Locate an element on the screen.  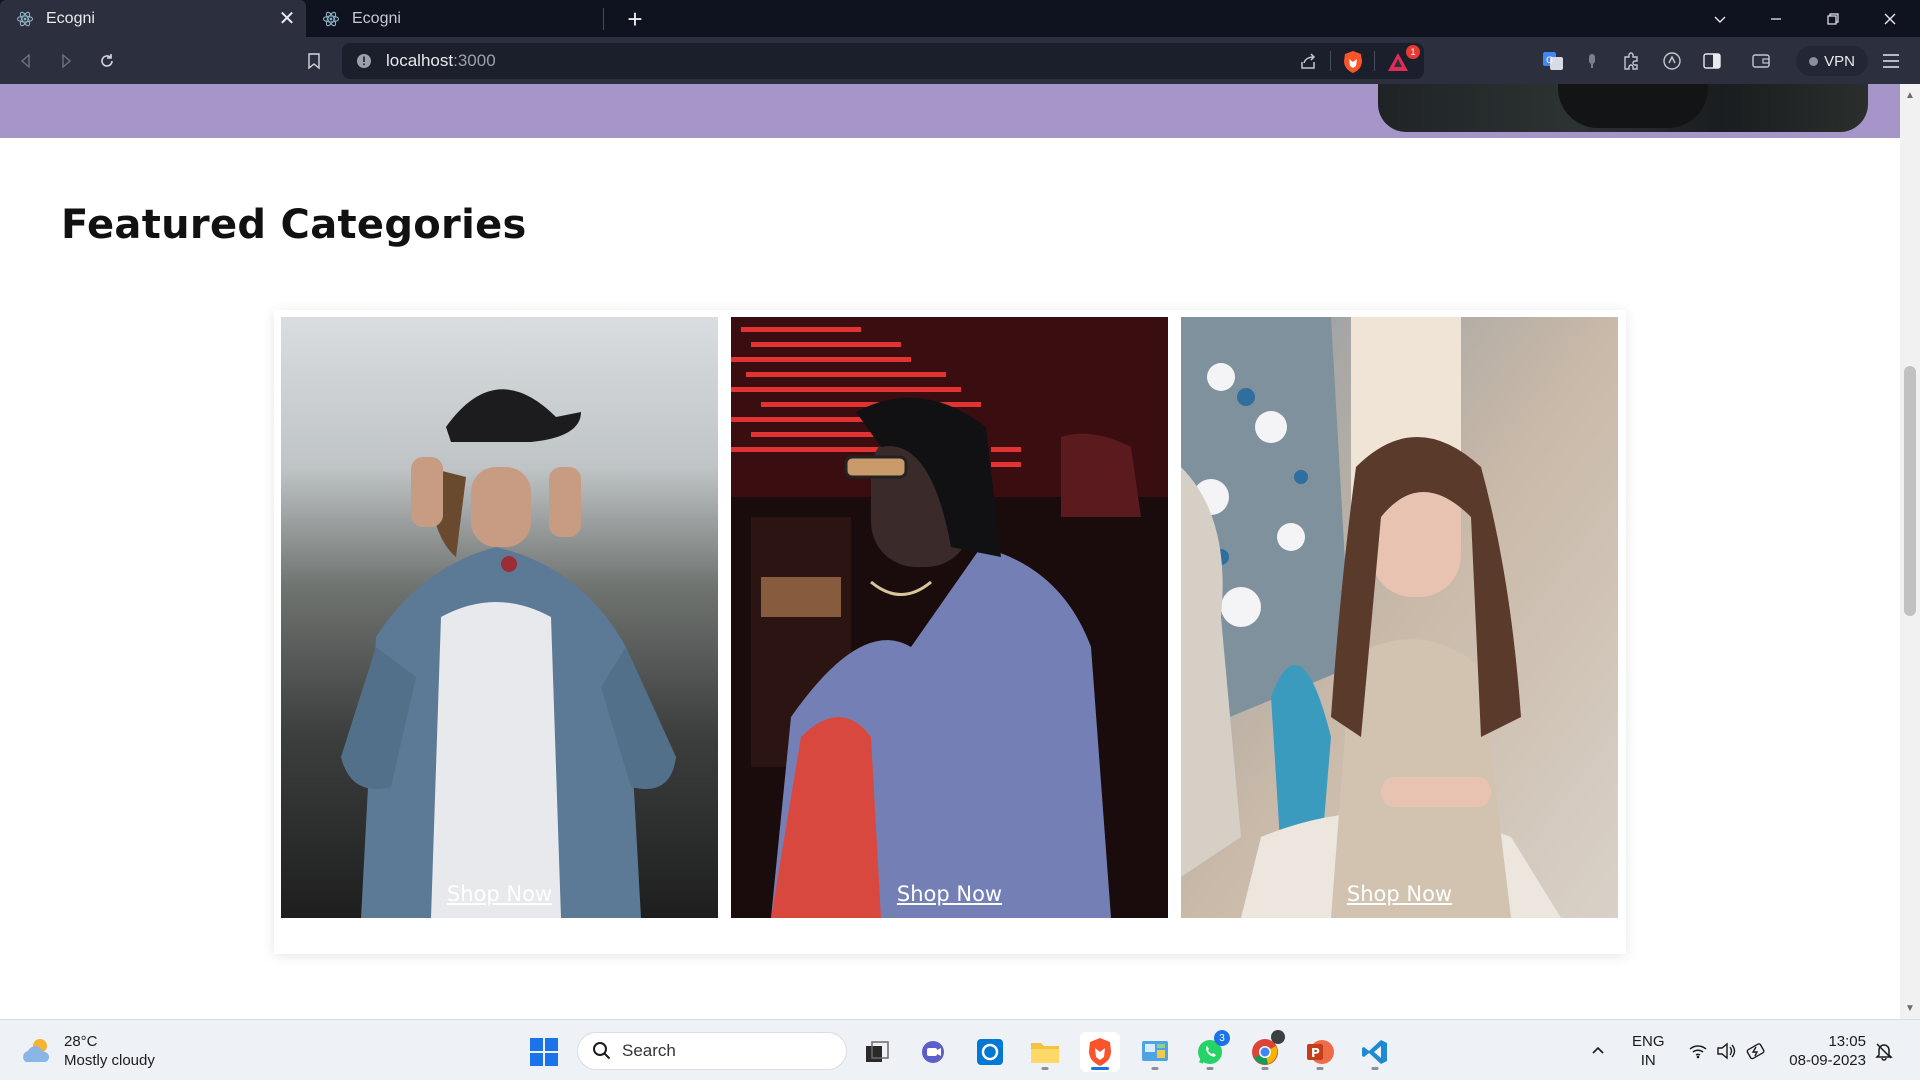
powerpoint-icon: P is located at coordinates (1320, 1052).